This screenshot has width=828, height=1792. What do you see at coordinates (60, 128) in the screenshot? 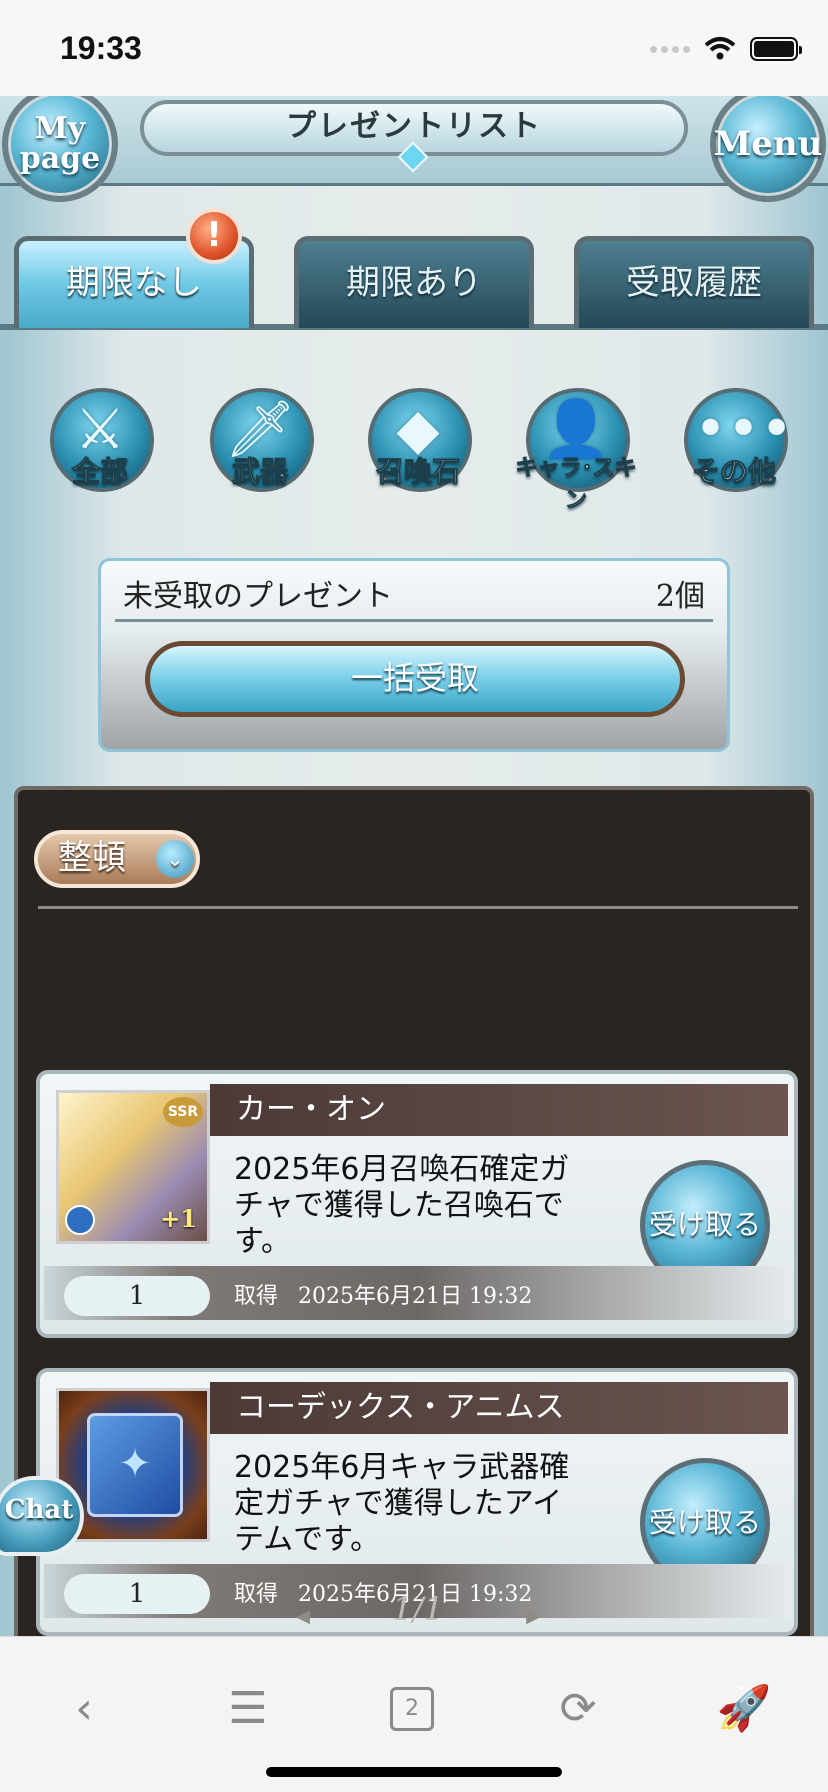
I see `mypage-label-line1: My` at bounding box center [60, 128].